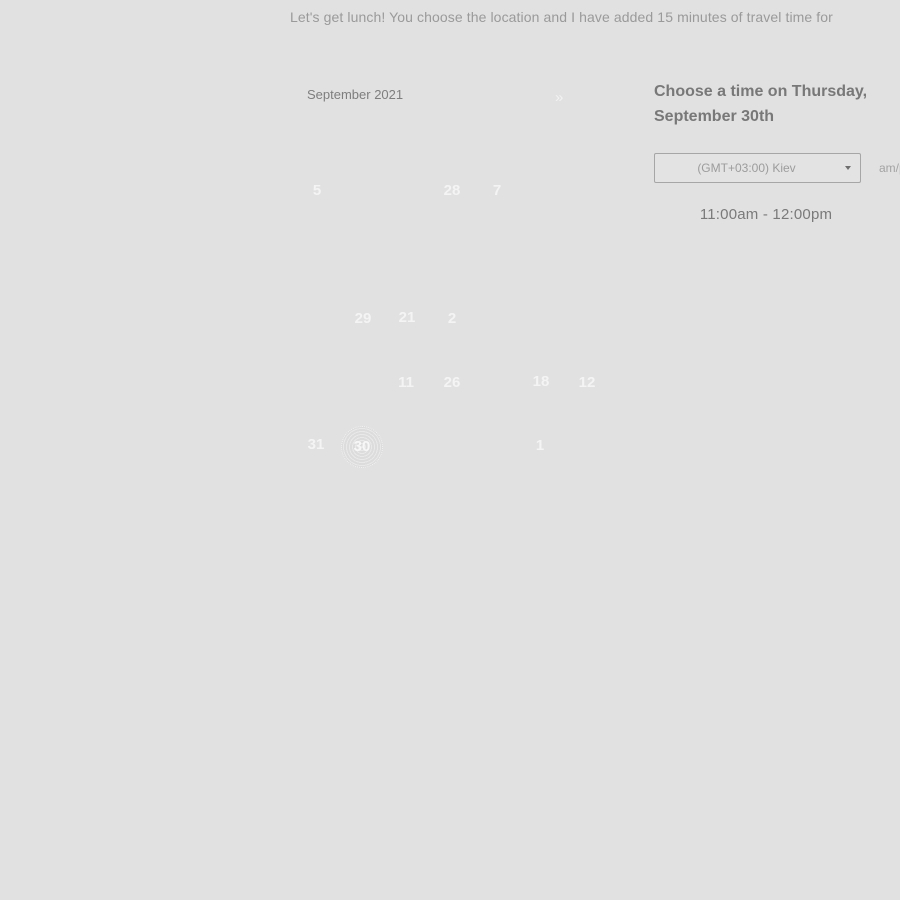 The width and height of the screenshot is (900, 900). What do you see at coordinates (559, 97) in the screenshot?
I see `next-month-icon: »` at bounding box center [559, 97].